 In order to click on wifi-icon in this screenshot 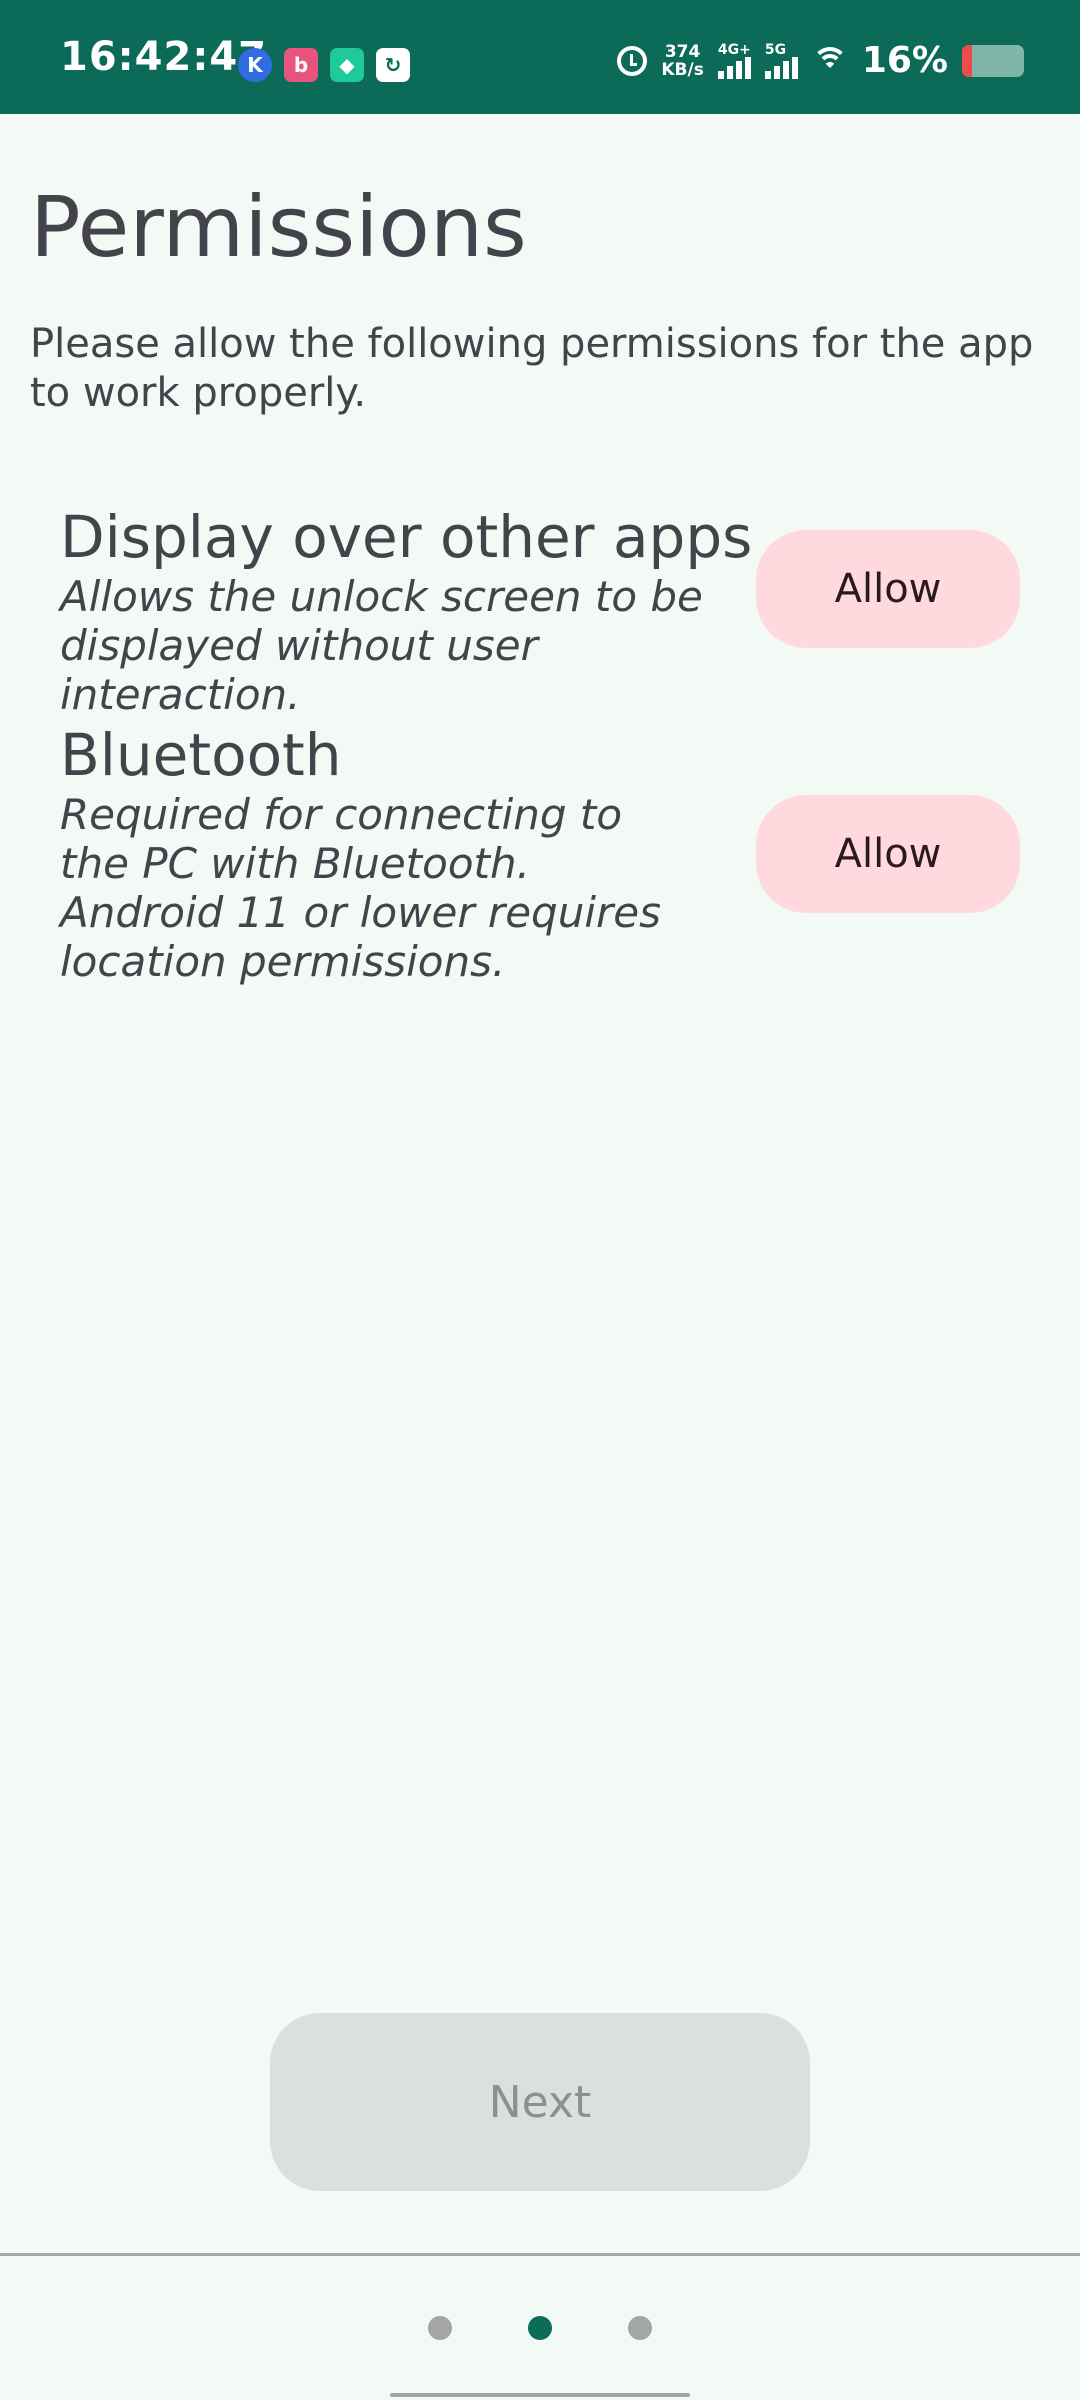, I will do `click(829, 60)`.